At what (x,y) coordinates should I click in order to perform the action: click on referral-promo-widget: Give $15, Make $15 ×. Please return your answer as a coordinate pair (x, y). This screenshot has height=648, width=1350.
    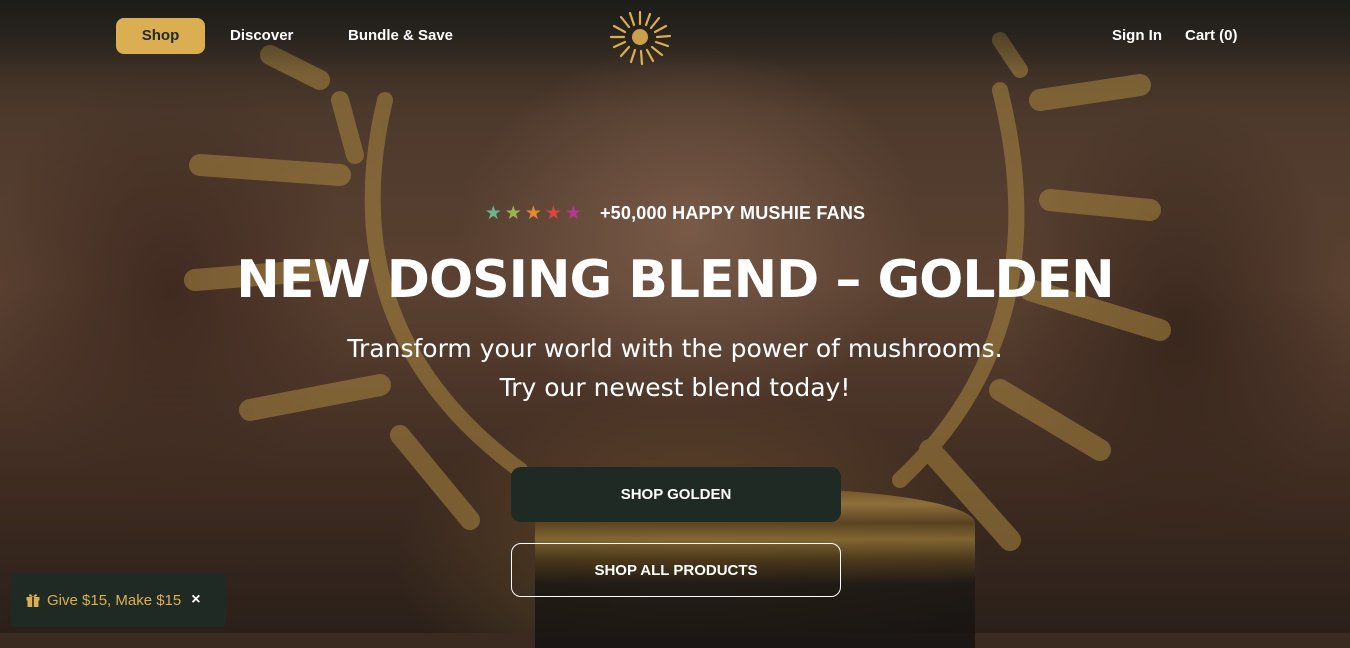
    Looking at the image, I should click on (118, 600).